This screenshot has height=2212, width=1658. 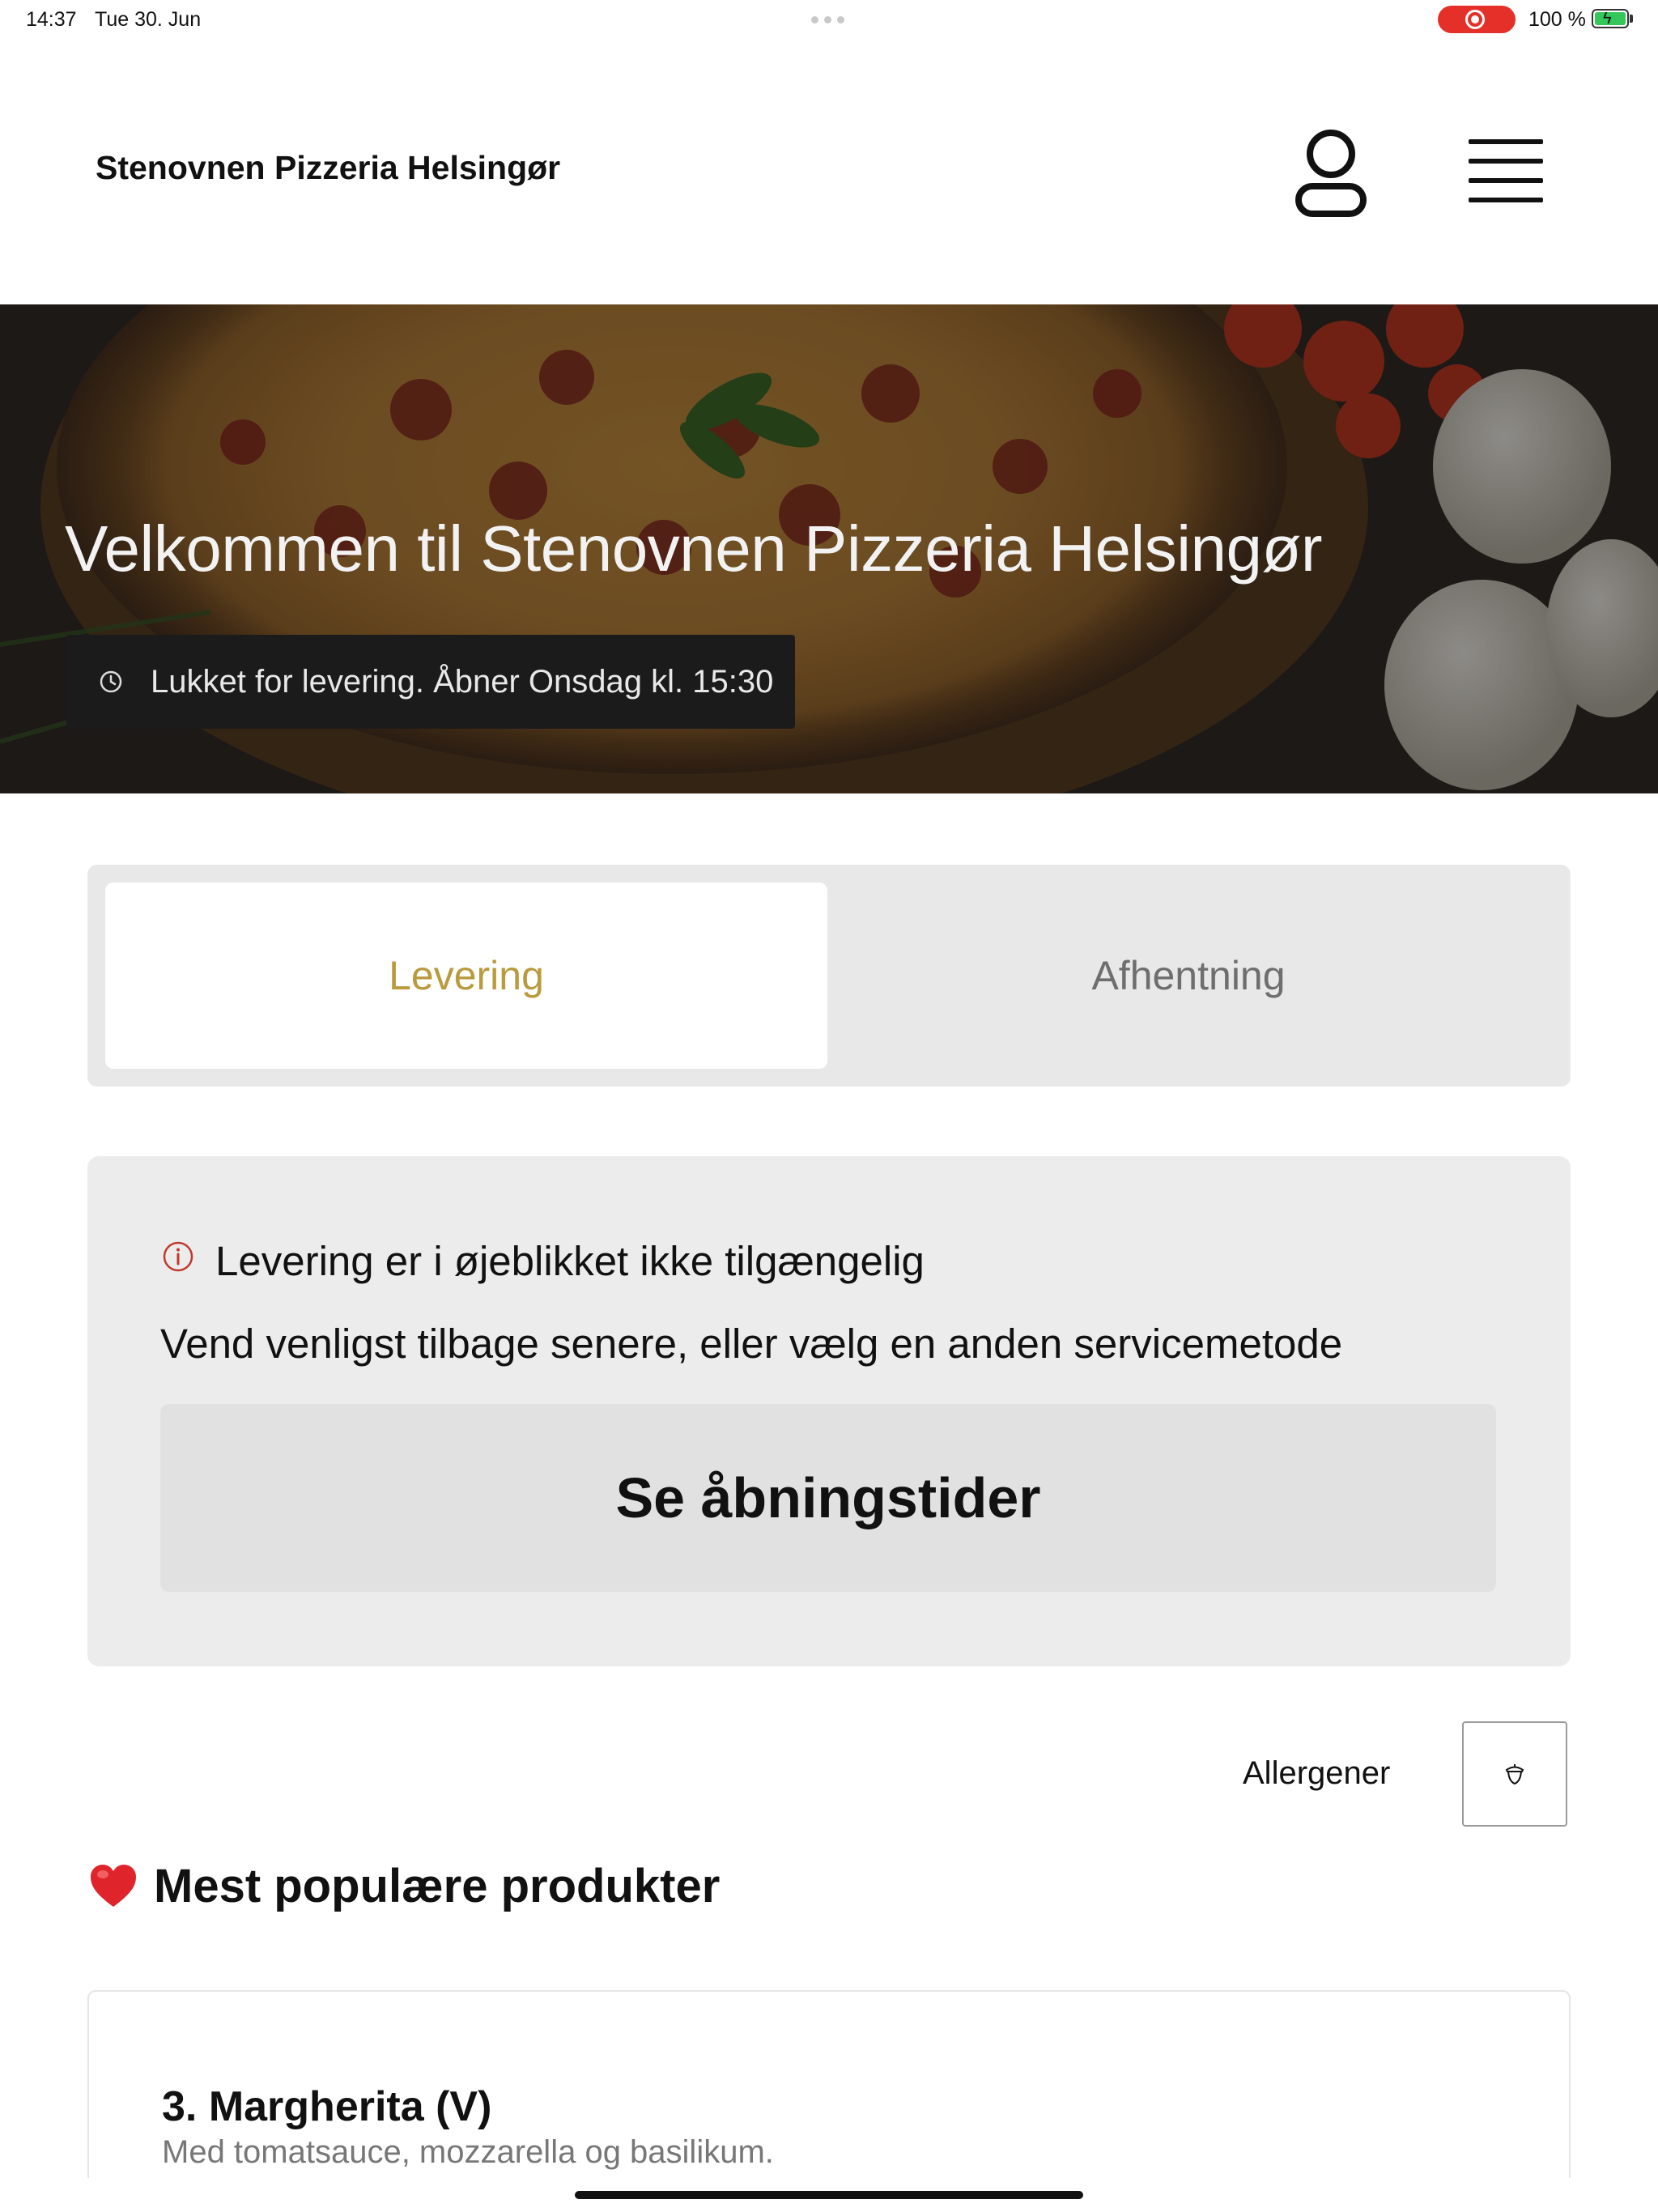 I want to click on info-icon, so click(x=178, y=1256).